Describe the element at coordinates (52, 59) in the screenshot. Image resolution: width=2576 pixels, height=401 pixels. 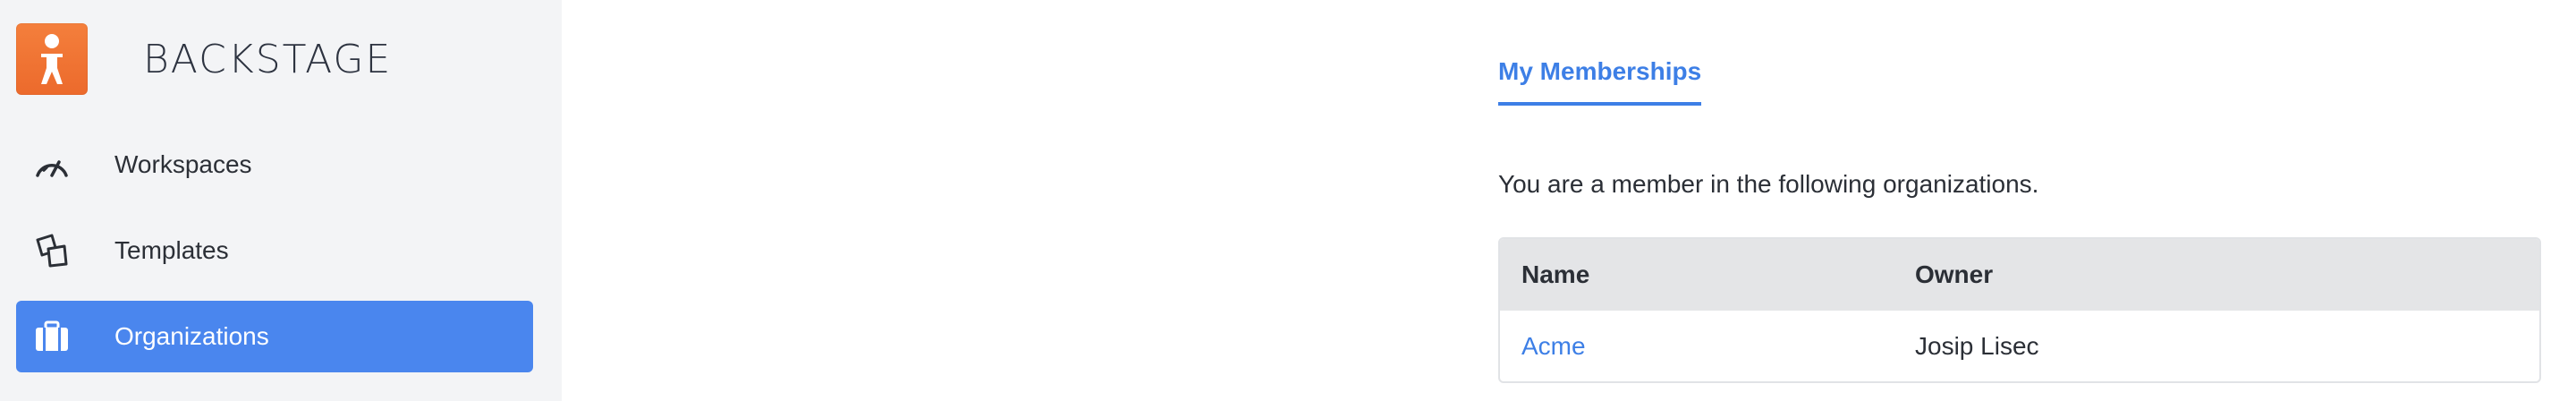
I see `backstage-logo-icon` at that location.